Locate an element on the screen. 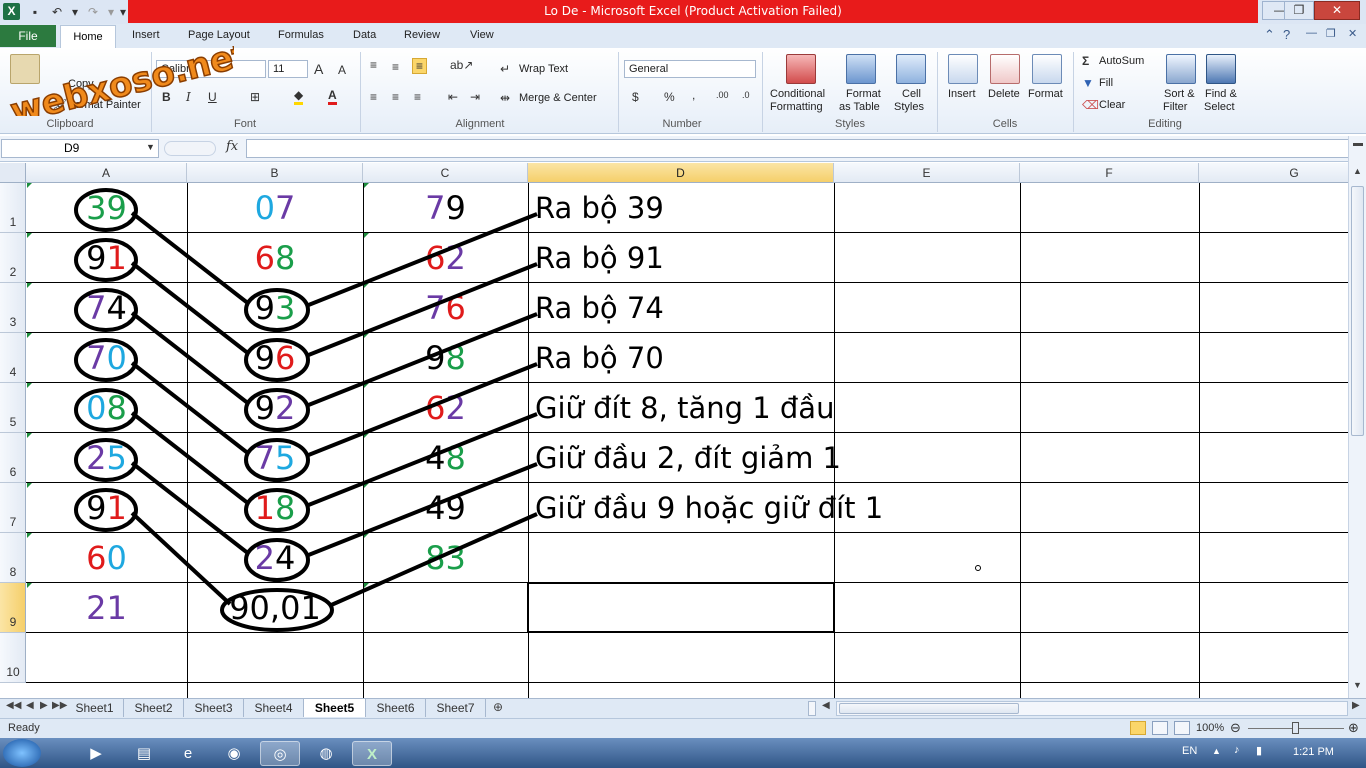  cell-styles-button: Cell is located at coordinates (911, 94).